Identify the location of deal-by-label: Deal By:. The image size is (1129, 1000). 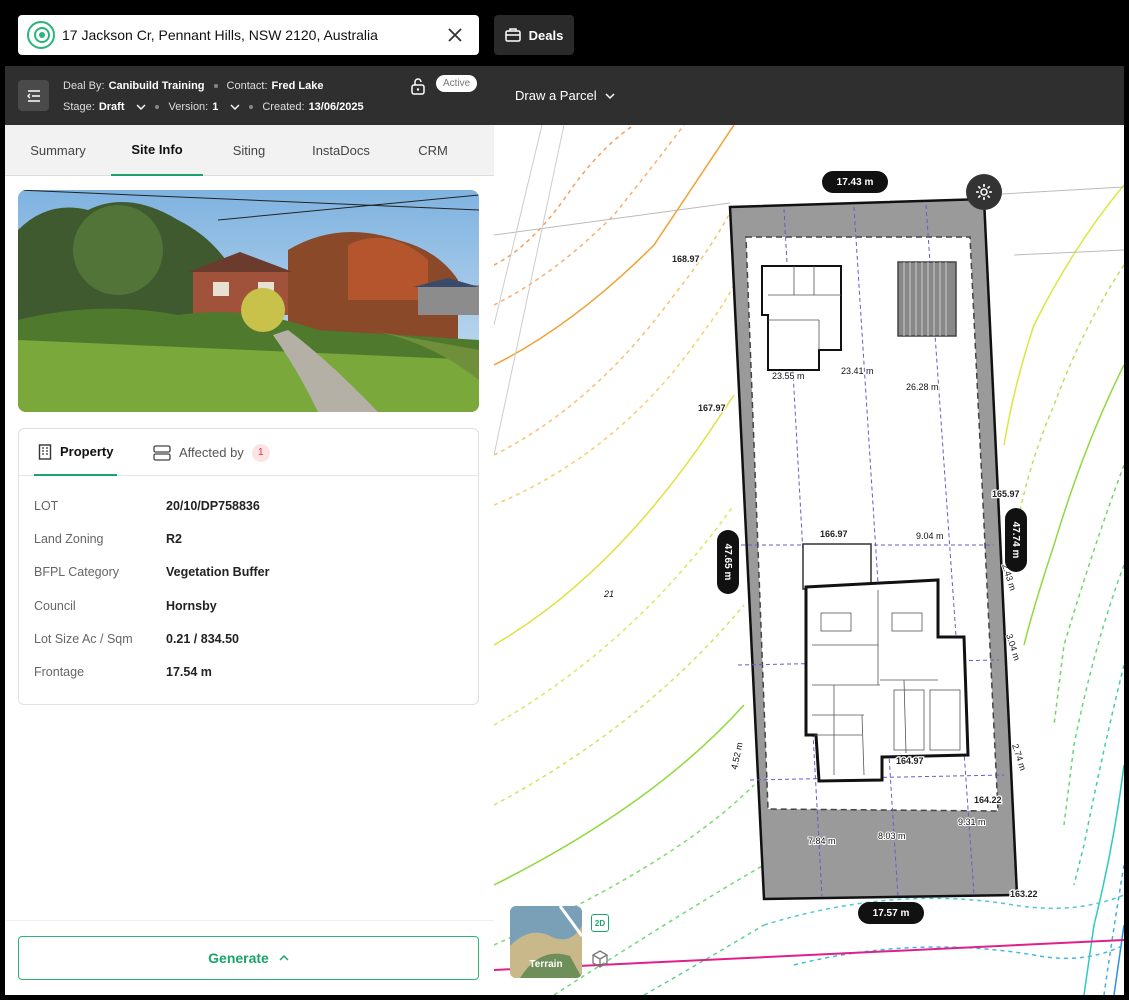
(84, 86).